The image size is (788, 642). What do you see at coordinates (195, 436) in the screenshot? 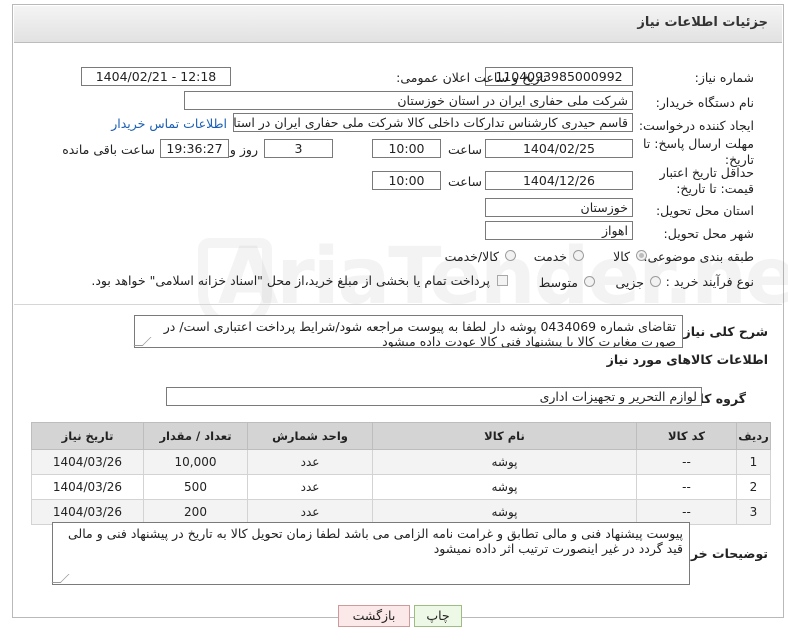
I see `col-quantity: تعداد / مقدار` at bounding box center [195, 436].